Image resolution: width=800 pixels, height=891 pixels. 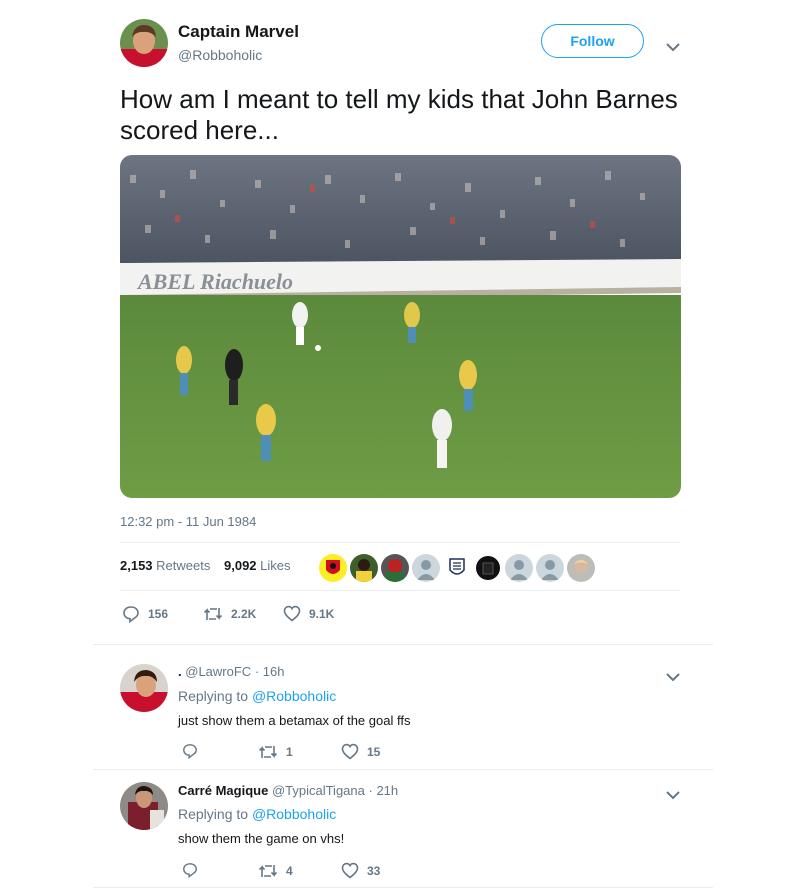 I want to click on reply-author-handle: @LawroFC, so click(x=218, y=671).